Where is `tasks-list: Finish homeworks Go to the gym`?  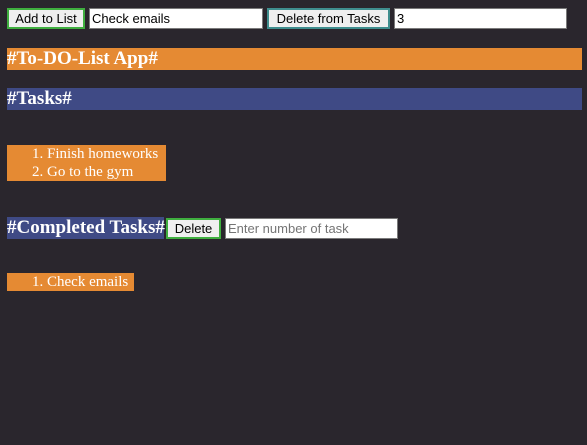
tasks-list: Finish homeworks Go to the gym is located at coordinates (86, 163).